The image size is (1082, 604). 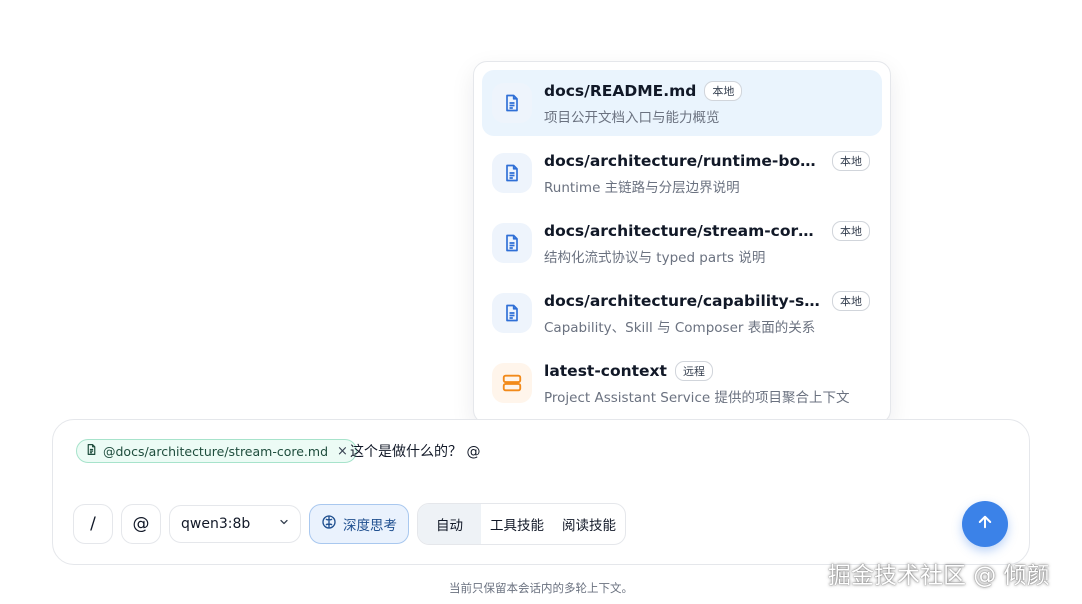 What do you see at coordinates (589, 524) in the screenshot?
I see `mode-reading-skills: 阅读技能` at bounding box center [589, 524].